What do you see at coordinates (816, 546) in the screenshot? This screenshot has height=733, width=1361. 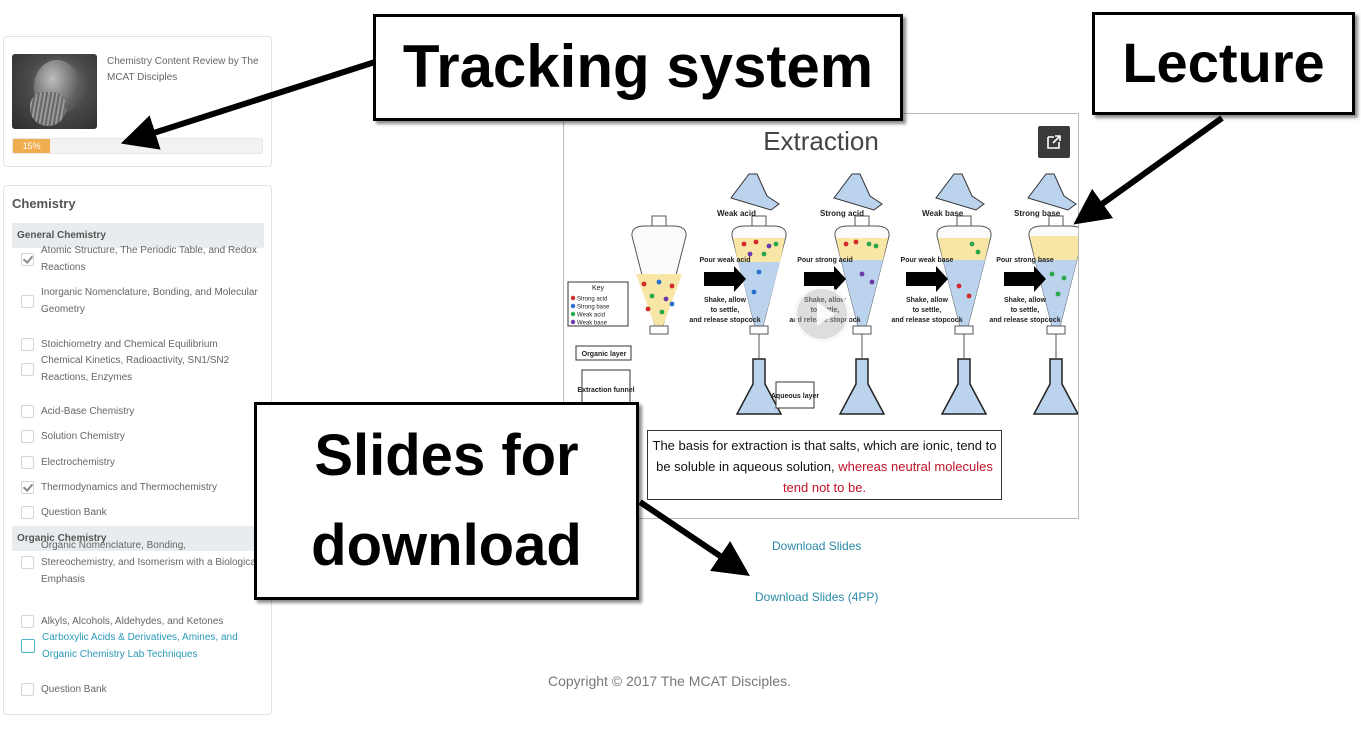 I see `download-slides-link: Download Slides` at bounding box center [816, 546].